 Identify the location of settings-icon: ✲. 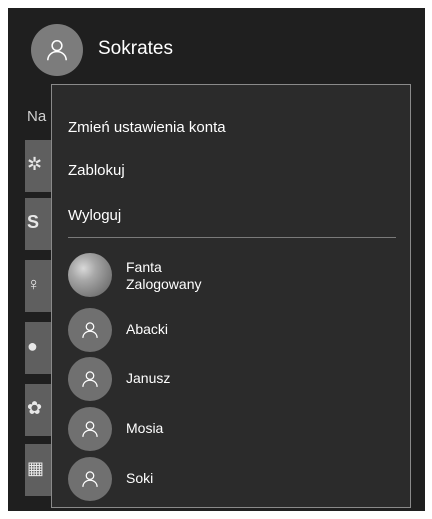
(35, 164).